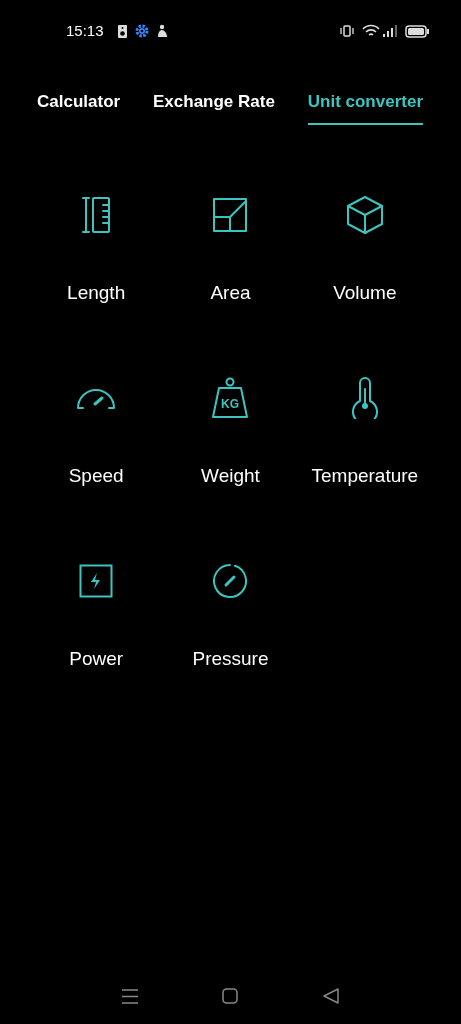  What do you see at coordinates (364, 214) in the screenshot?
I see `cube-icon` at bounding box center [364, 214].